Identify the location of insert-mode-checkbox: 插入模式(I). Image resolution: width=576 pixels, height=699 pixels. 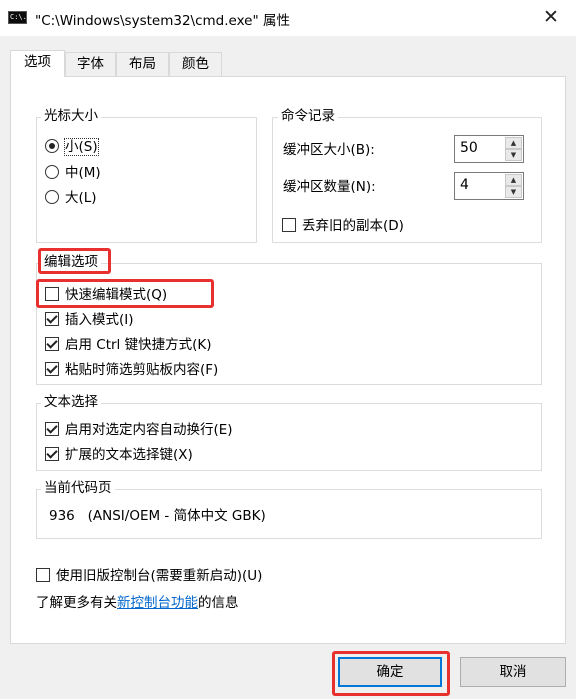
(89, 320).